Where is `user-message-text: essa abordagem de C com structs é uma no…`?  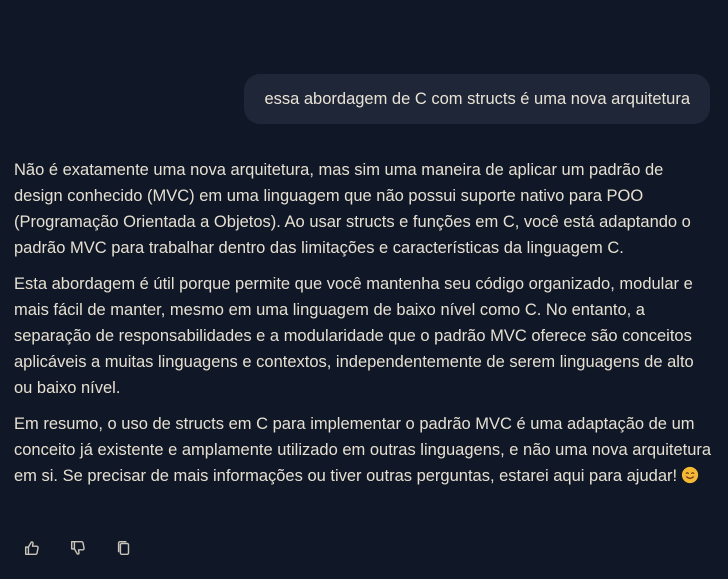 user-message-text: essa abordagem de C com structs é uma no… is located at coordinates (477, 98).